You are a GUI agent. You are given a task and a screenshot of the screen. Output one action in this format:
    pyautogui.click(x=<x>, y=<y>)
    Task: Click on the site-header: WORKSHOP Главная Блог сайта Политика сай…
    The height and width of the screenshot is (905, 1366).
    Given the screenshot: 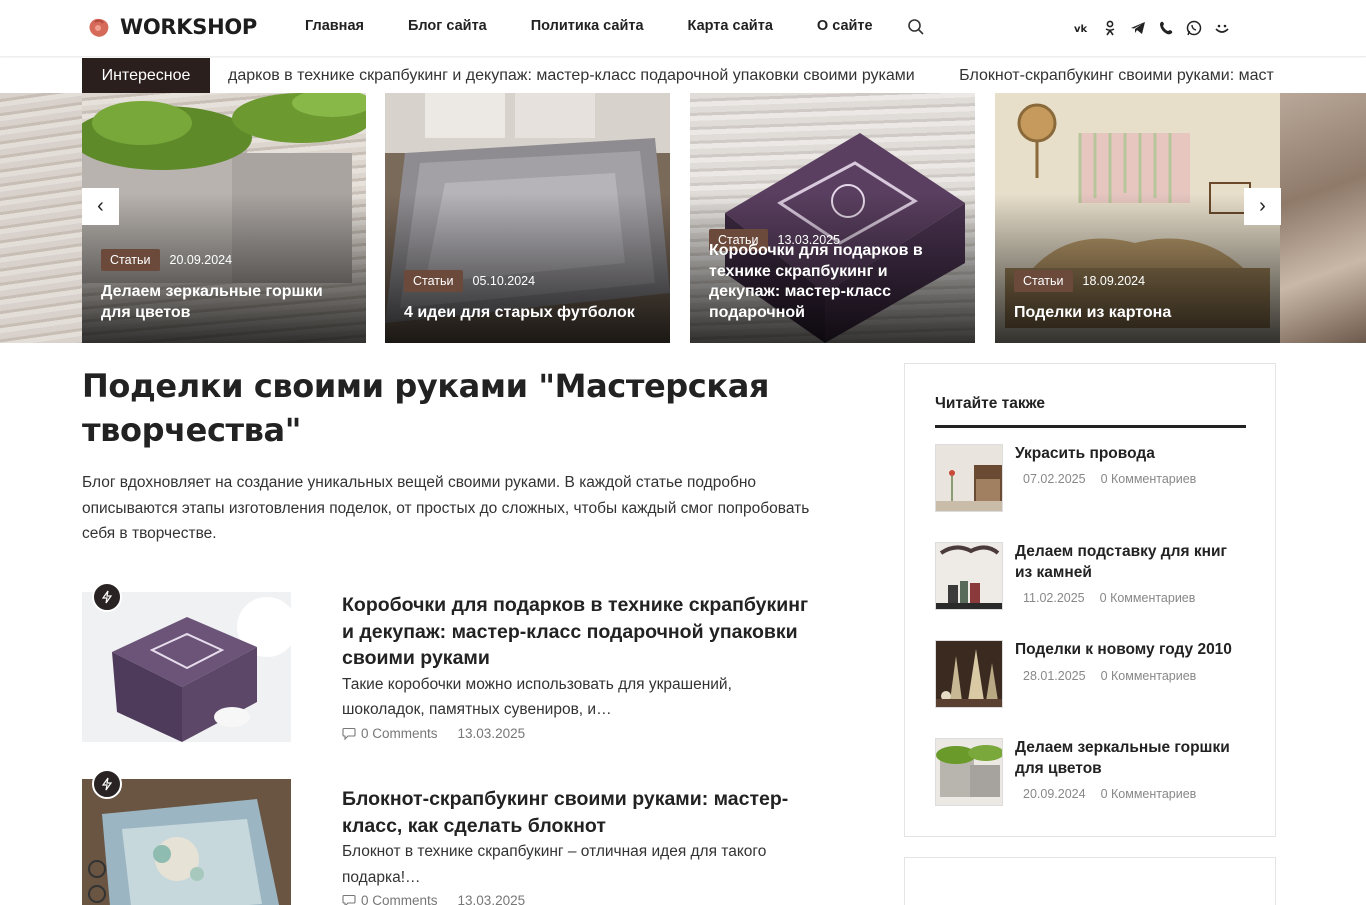 What is the action you would take?
    pyautogui.click(x=683, y=28)
    